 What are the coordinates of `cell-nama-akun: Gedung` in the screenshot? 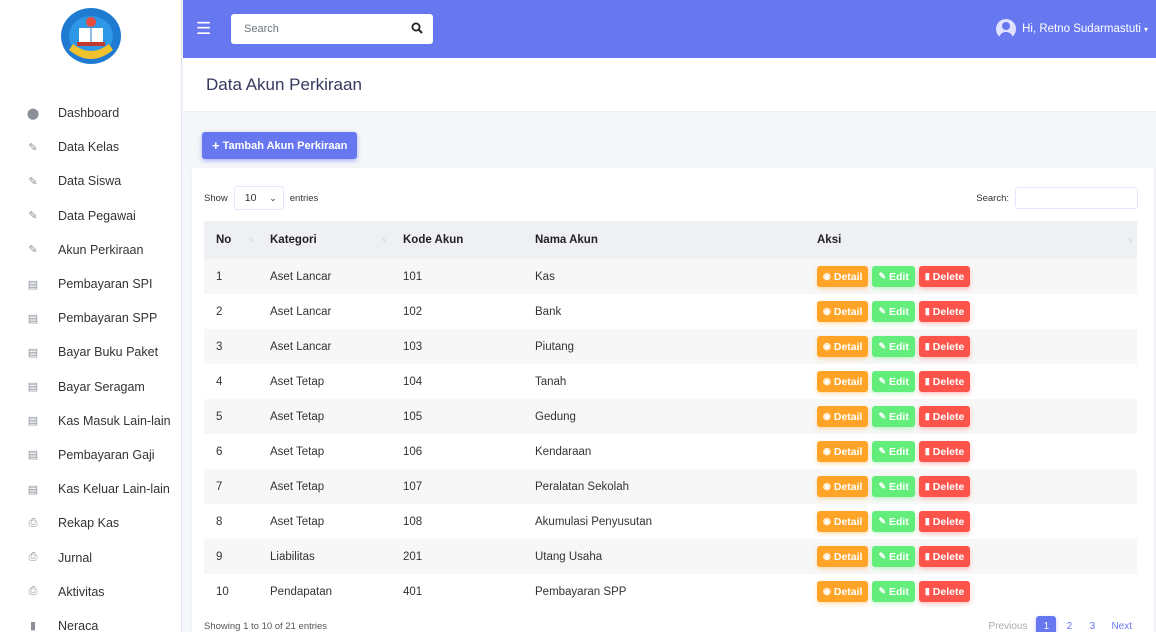 It's located at (555, 416).